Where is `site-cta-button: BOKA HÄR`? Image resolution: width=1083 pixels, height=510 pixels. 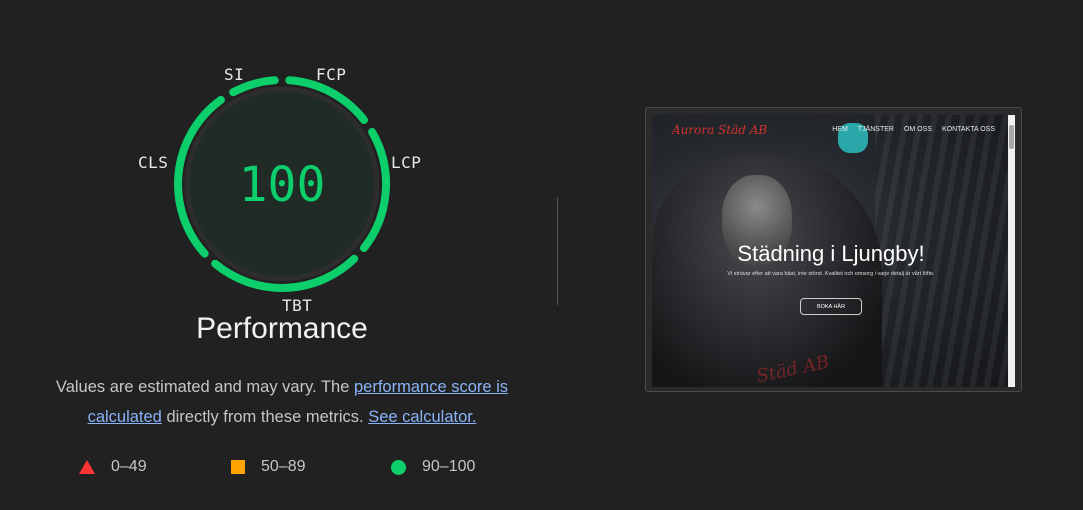 site-cta-button: BOKA HÄR is located at coordinates (831, 306).